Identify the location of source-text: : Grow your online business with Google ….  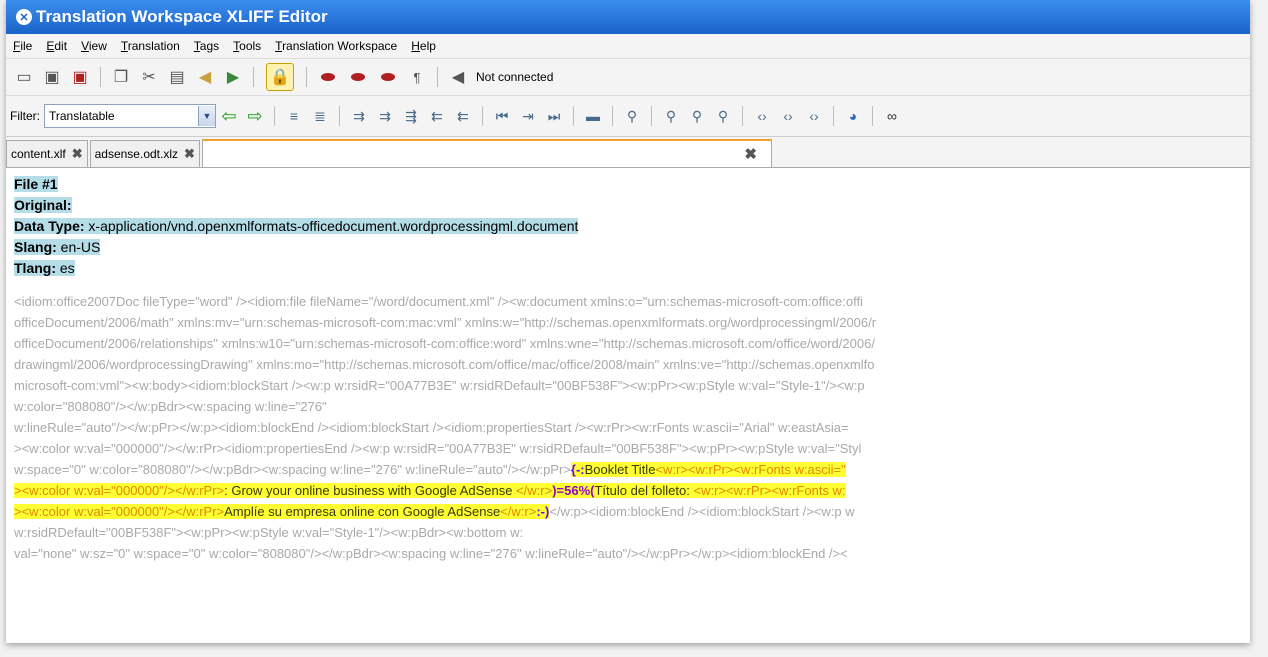
(370, 490).